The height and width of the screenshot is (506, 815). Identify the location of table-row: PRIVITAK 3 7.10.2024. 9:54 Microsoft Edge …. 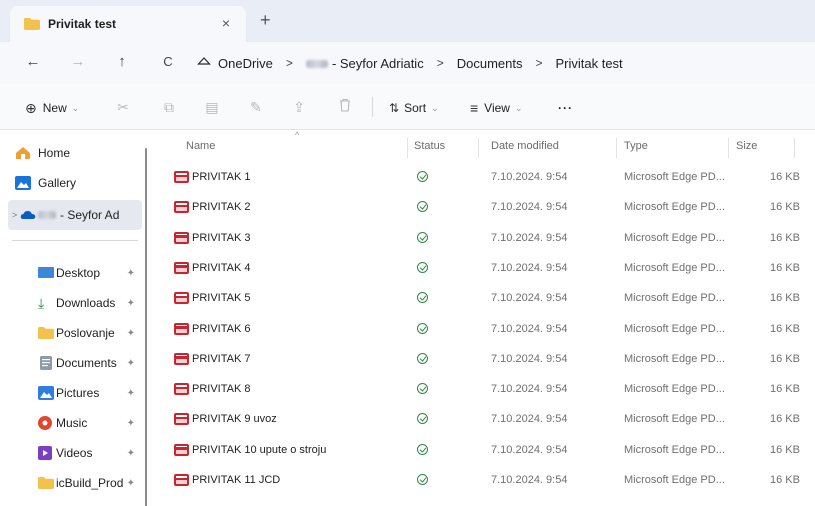
(481, 239).